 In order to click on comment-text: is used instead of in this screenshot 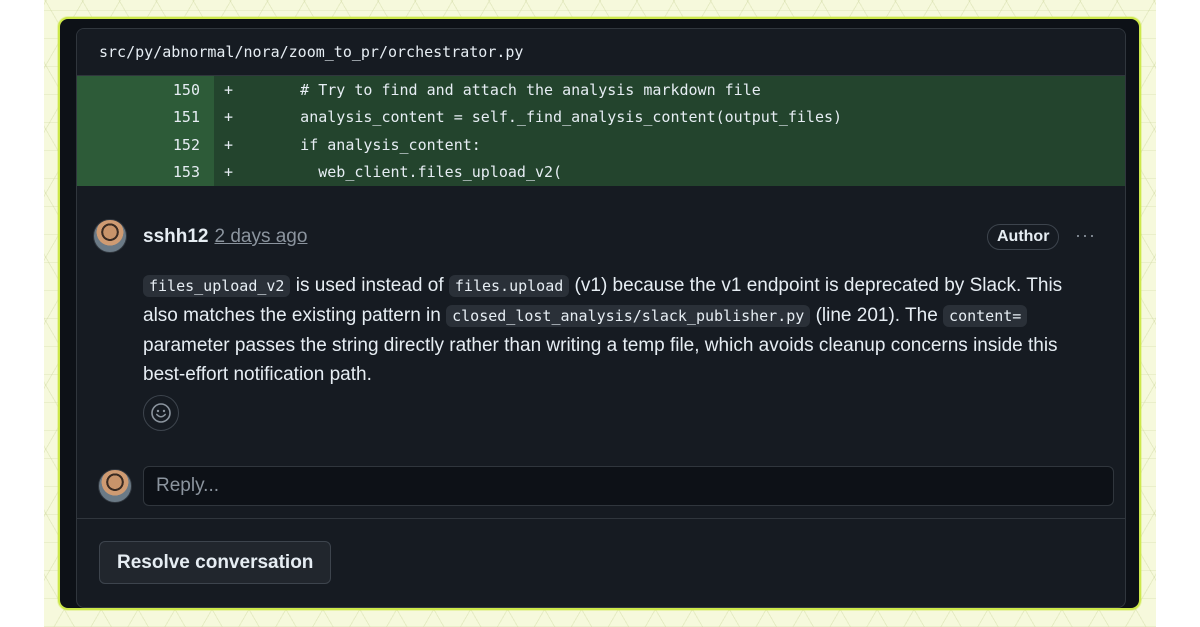, I will do `click(369, 285)`.